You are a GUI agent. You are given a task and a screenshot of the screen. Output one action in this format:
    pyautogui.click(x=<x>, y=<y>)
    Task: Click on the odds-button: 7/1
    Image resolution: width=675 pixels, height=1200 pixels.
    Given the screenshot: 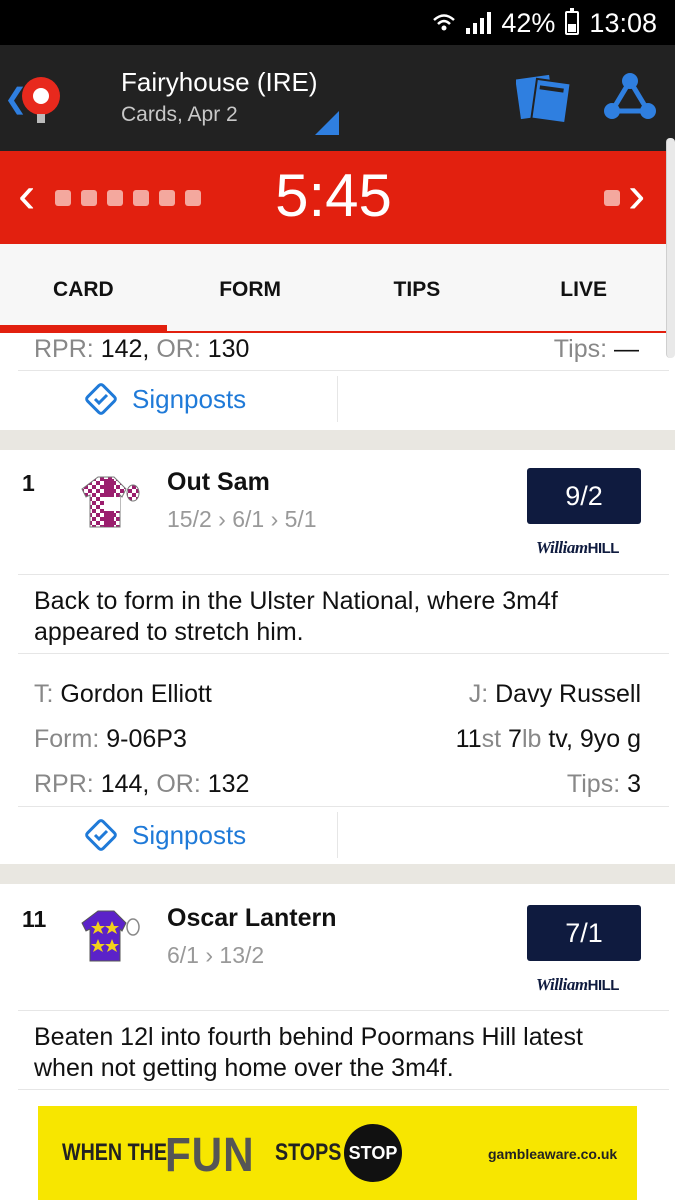 What is the action you would take?
    pyautogui.click(x=584, y=933)
    